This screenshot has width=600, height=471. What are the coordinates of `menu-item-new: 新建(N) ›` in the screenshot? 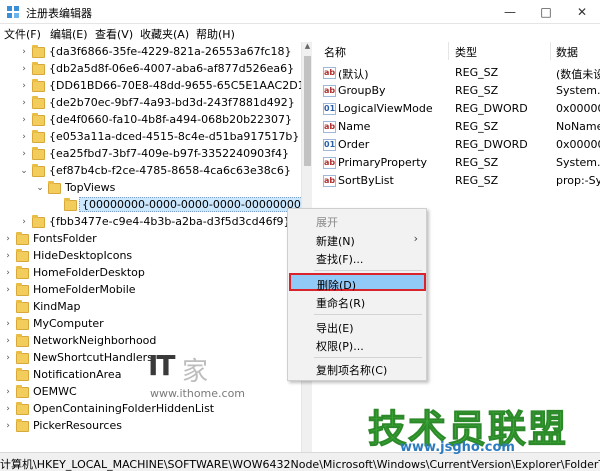 It's located at (357, 240).